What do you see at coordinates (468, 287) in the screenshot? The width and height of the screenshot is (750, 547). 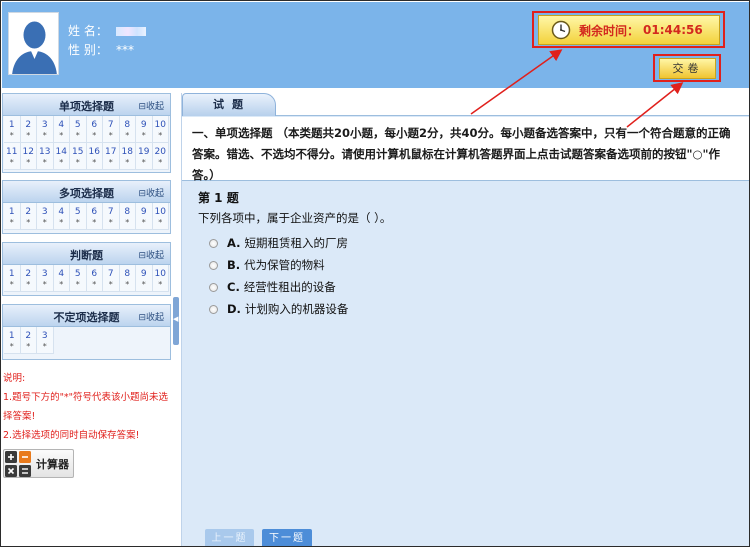 I see `option-c: C. 经营性租出的设备` at bounding box center [468, 287].